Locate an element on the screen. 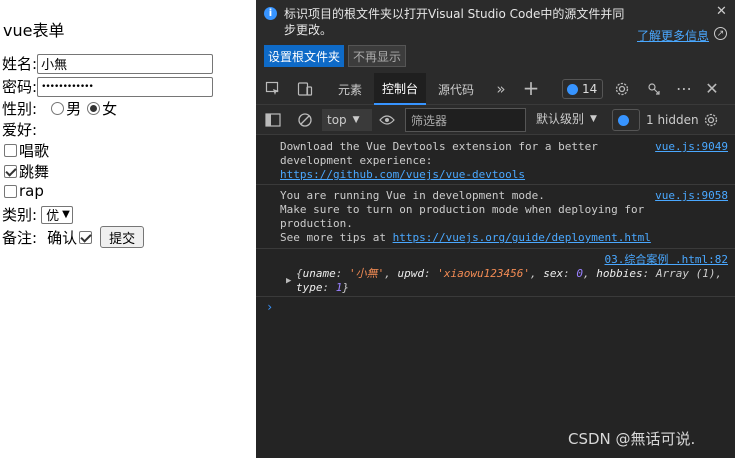 The height and width of the screenshot is (458, 735). log-levels-value: 默认级别 is located at coordinates (560, 119).